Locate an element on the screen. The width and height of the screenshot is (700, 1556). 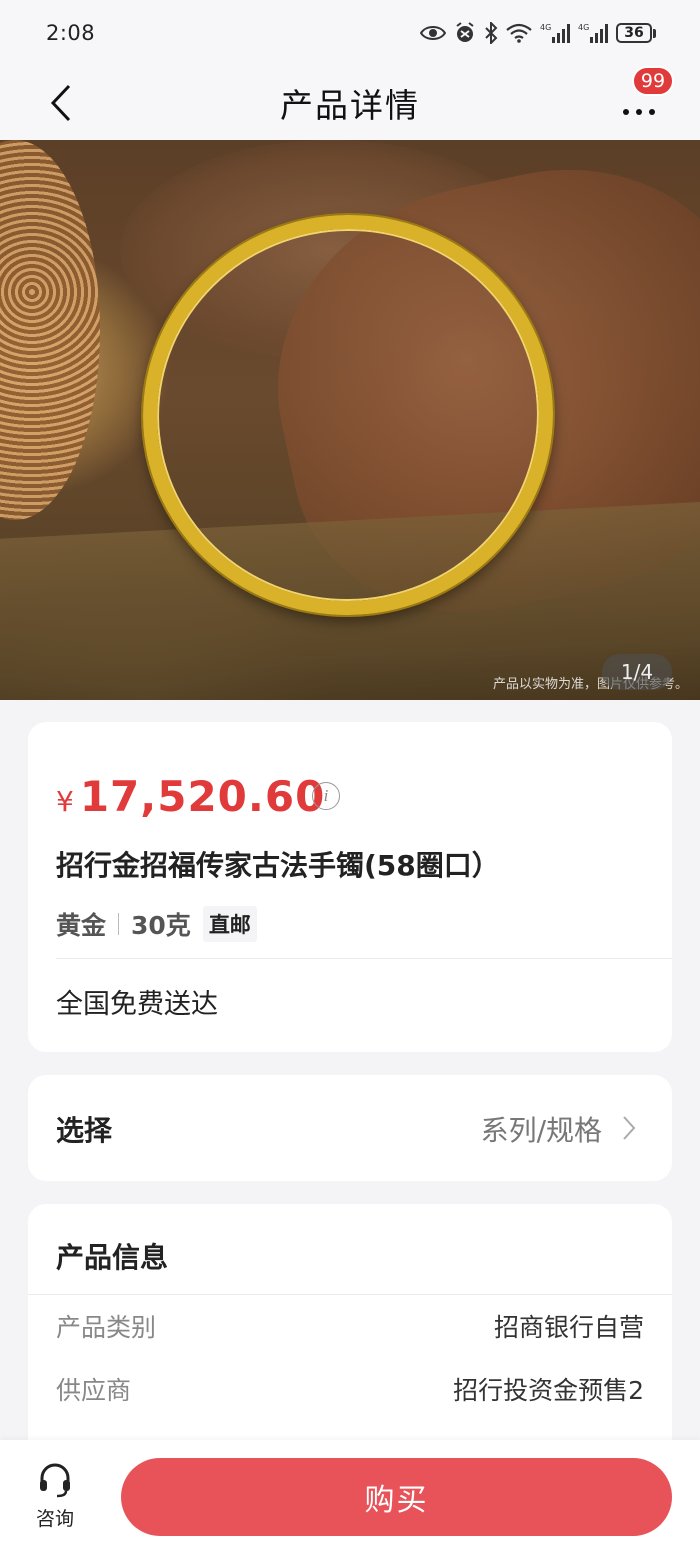
wifi-icon is located at coordinates (519, 33).